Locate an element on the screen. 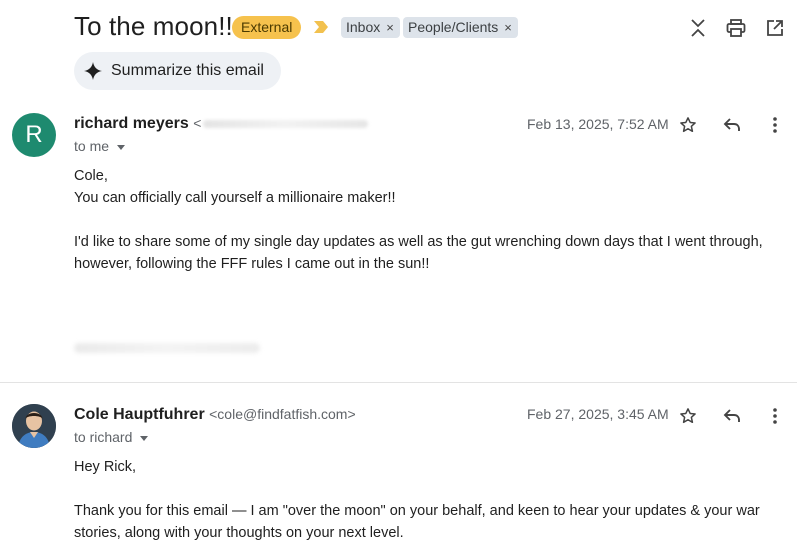  recipient-details-toggle: to richard is located at coordinates (111, 437).